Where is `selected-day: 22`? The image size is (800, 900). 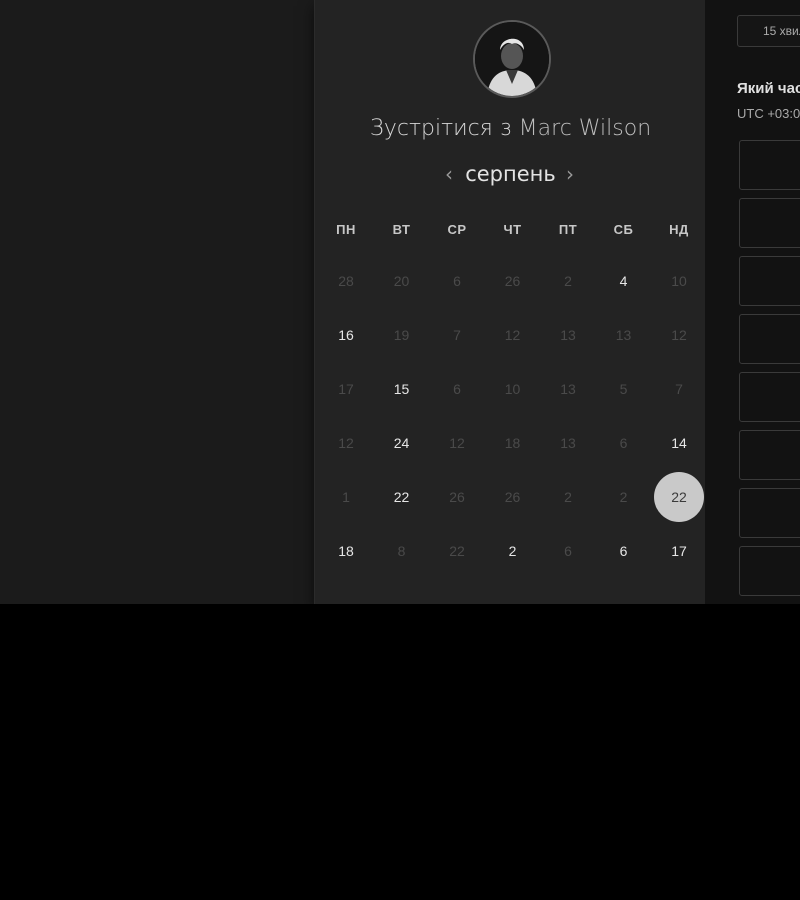
selected-day: 22 is located at coordinates (679, 497).